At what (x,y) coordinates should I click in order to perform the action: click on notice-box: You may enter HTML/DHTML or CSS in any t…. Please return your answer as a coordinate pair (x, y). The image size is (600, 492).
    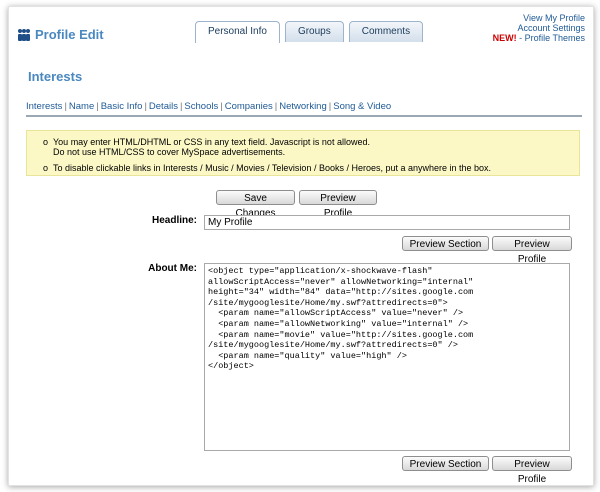
    Looking at the image, I should click on (303, 153).